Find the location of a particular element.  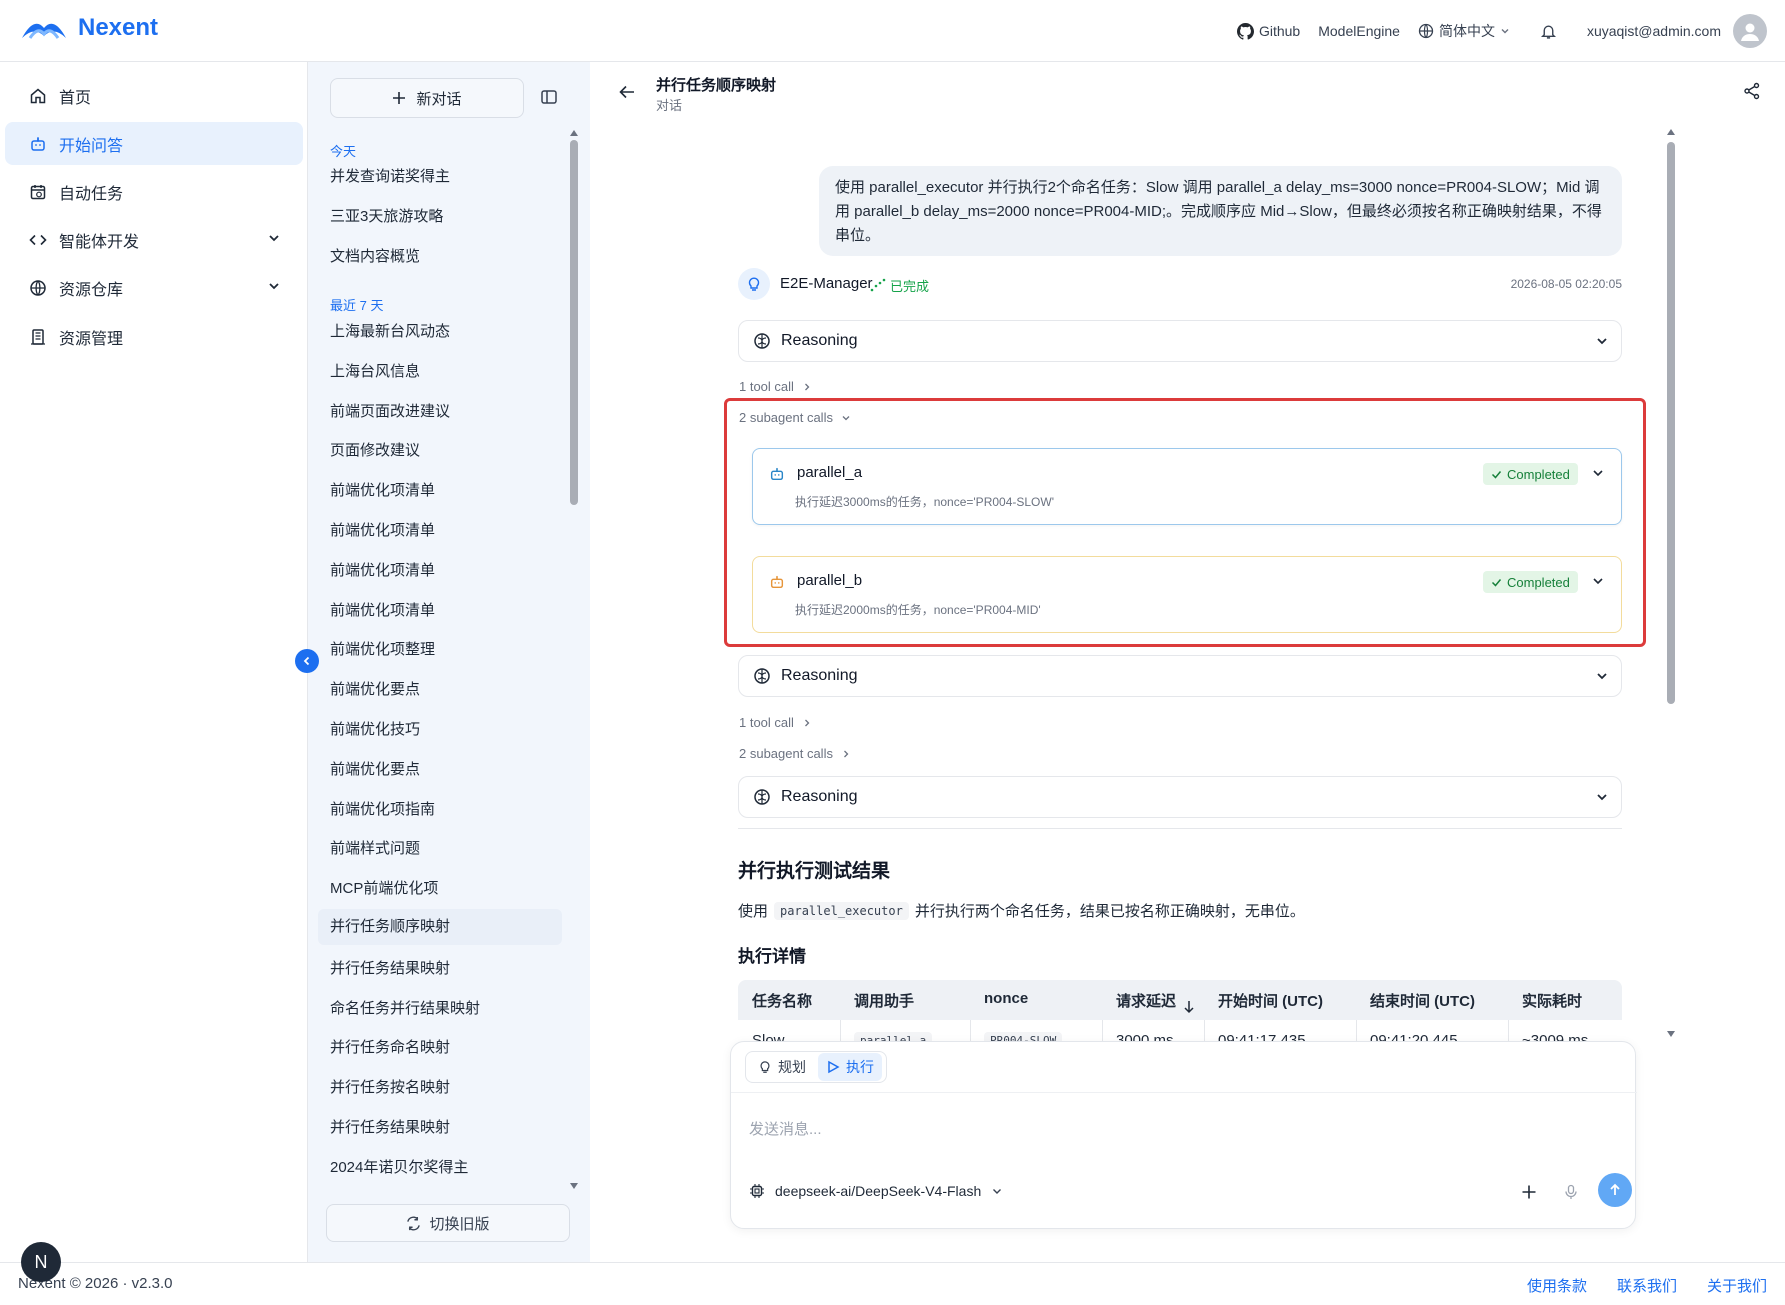

switch-old-label: 切换旧版 is located at coordinates (459, 1224).